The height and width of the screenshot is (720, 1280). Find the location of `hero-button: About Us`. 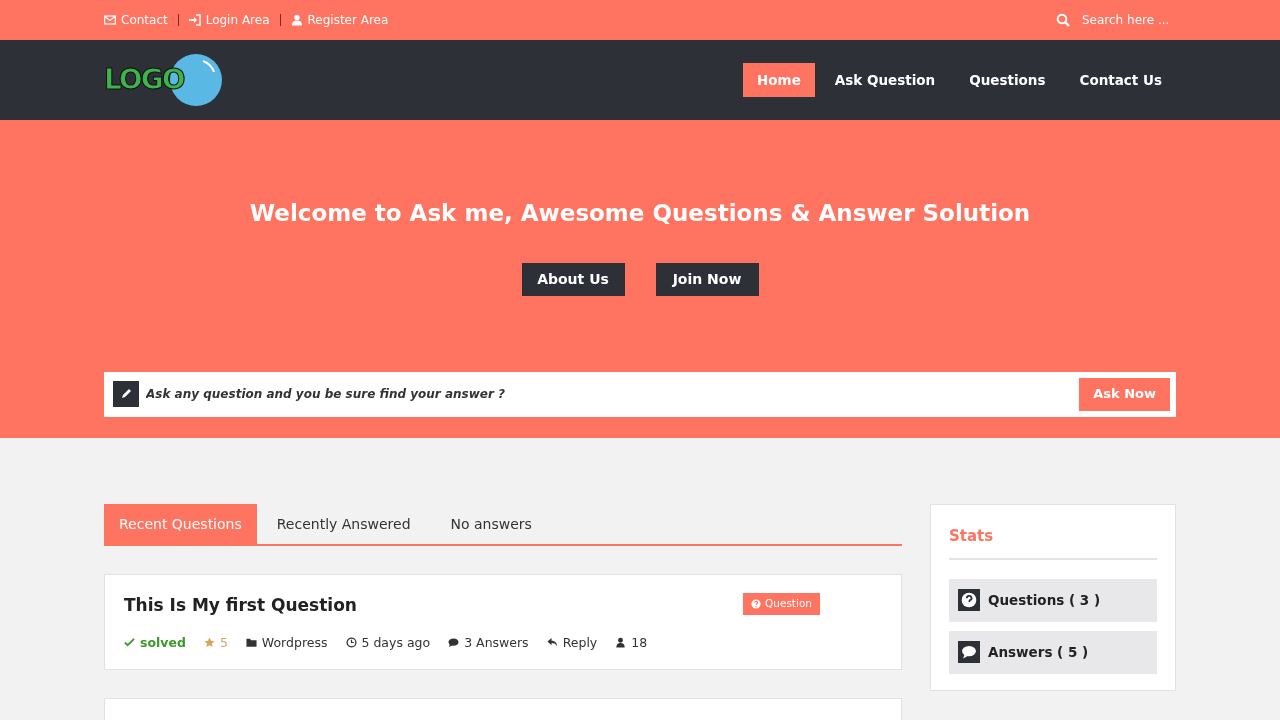

hero-button: About Us is located at coordinates (573, 279).